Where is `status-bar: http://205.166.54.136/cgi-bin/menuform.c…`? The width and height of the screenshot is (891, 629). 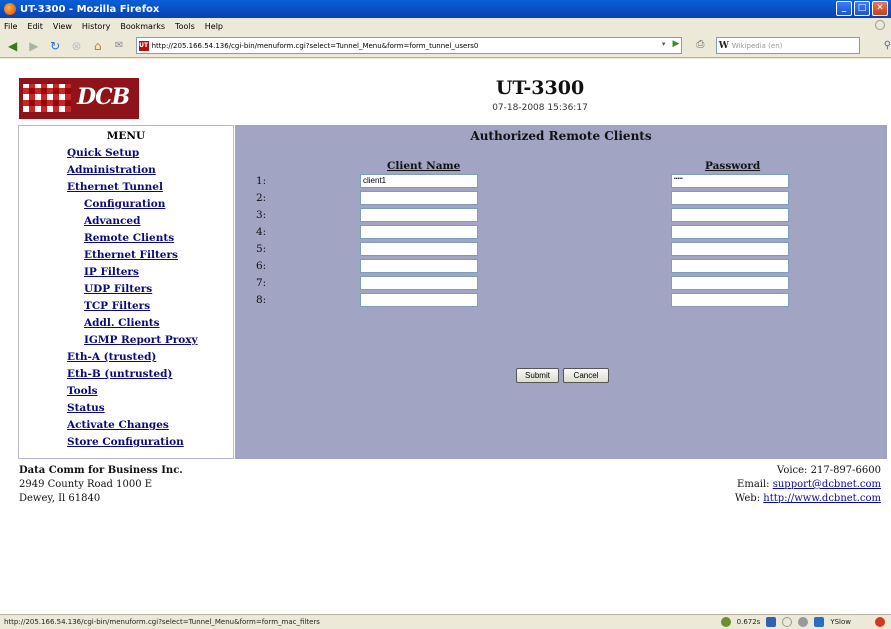 status-bar: http://205.166.54.136/cgi-bin/menuform.c… is located at coordinates (445, 621).